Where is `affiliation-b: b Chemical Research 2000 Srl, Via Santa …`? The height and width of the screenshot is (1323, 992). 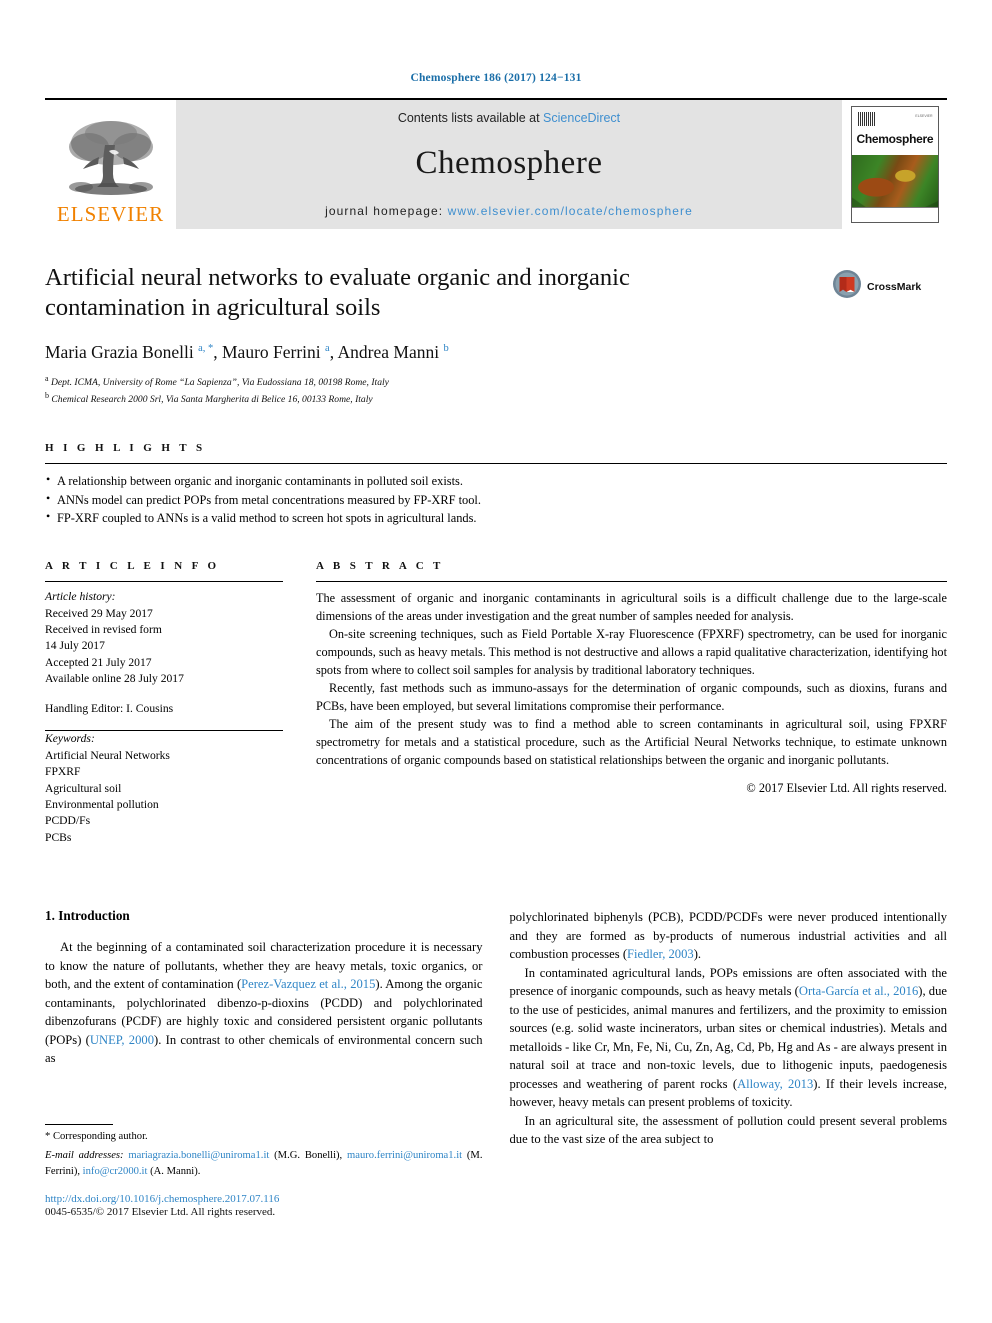 affiliation-b: b Chemical Research 2000 Srl, Via Santa … is located at coordinates (429, 398).